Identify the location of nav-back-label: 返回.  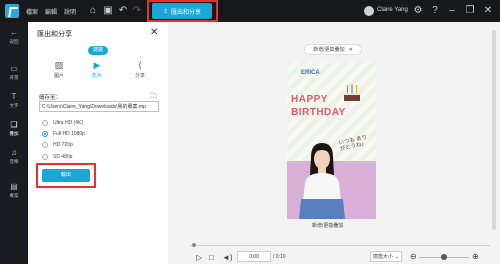
(14, 41).